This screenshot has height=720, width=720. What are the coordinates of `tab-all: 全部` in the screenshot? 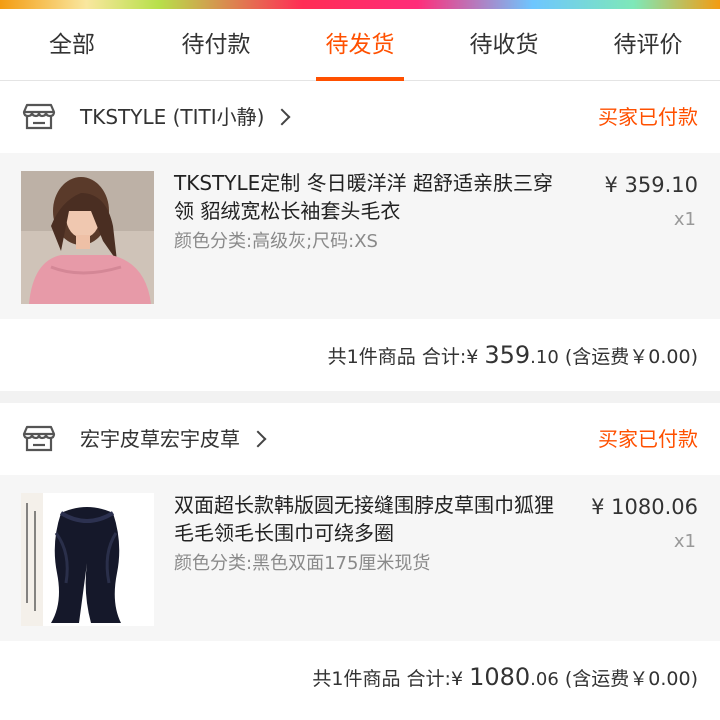 It's located at (72, 45).